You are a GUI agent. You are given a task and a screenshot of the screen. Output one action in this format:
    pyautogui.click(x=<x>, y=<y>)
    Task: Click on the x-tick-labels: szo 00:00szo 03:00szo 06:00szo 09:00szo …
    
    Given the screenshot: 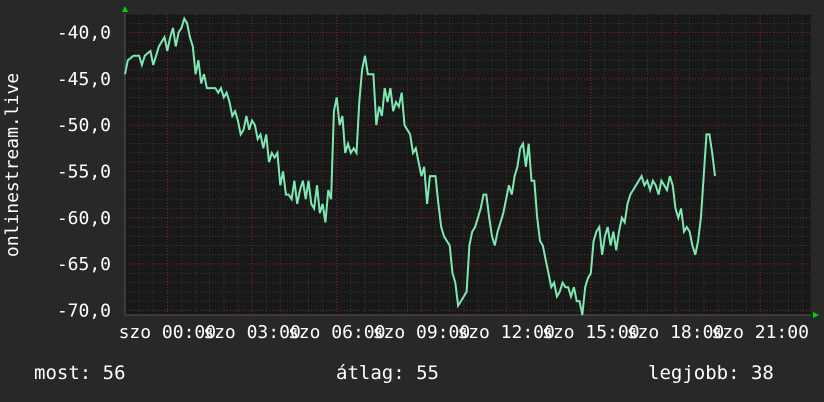 What is the action you would take?
    pyautogui.click(x=464, y=332)
    